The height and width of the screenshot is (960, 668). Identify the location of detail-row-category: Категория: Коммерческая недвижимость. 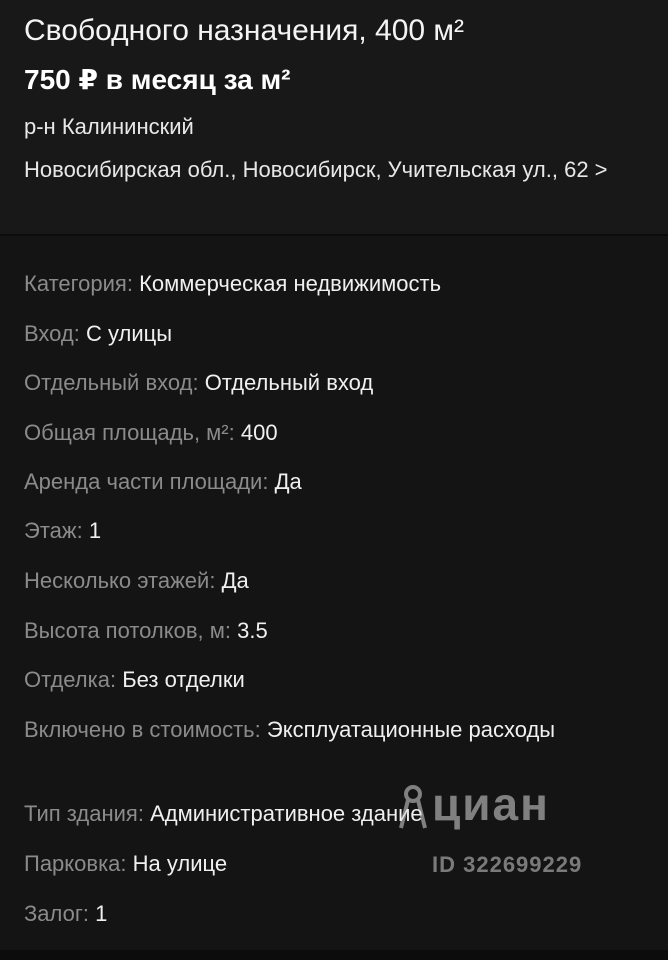
(329, 284).